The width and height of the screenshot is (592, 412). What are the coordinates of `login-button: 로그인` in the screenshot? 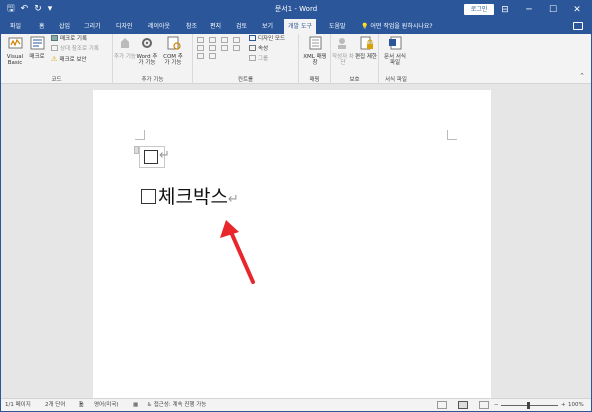 It's located at (479, 9).